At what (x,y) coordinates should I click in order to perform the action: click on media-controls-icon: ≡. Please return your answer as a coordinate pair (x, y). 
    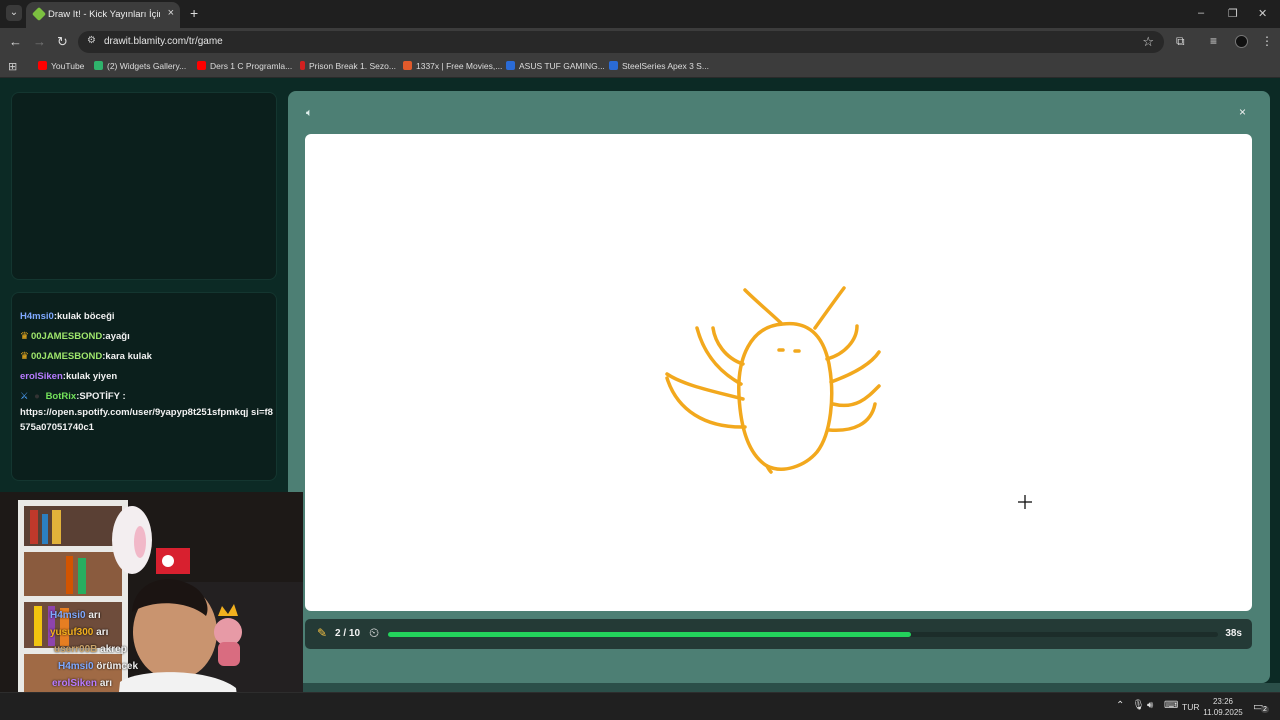
    Looking at the image, I should click on (1213, 41).